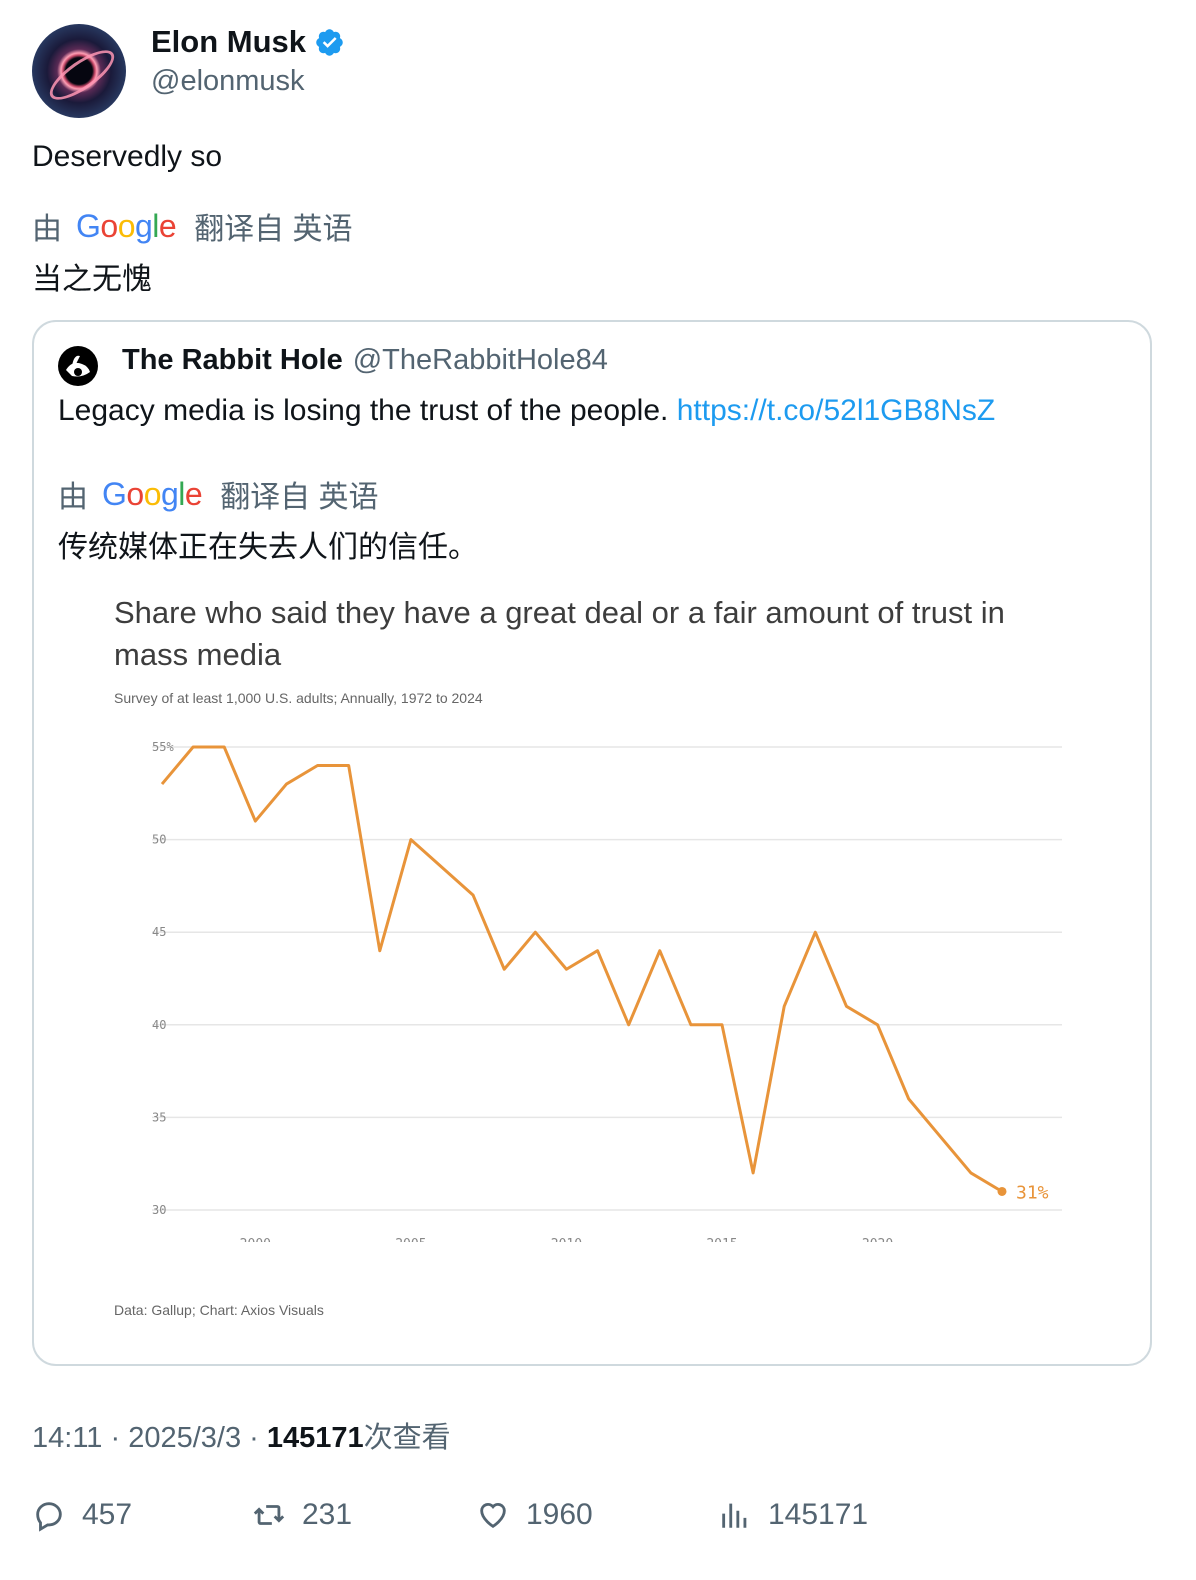 This screenshot has width=1196, height=1580. I want to click on action-bar: 457 231 1960 145171, so click(597, 1523).